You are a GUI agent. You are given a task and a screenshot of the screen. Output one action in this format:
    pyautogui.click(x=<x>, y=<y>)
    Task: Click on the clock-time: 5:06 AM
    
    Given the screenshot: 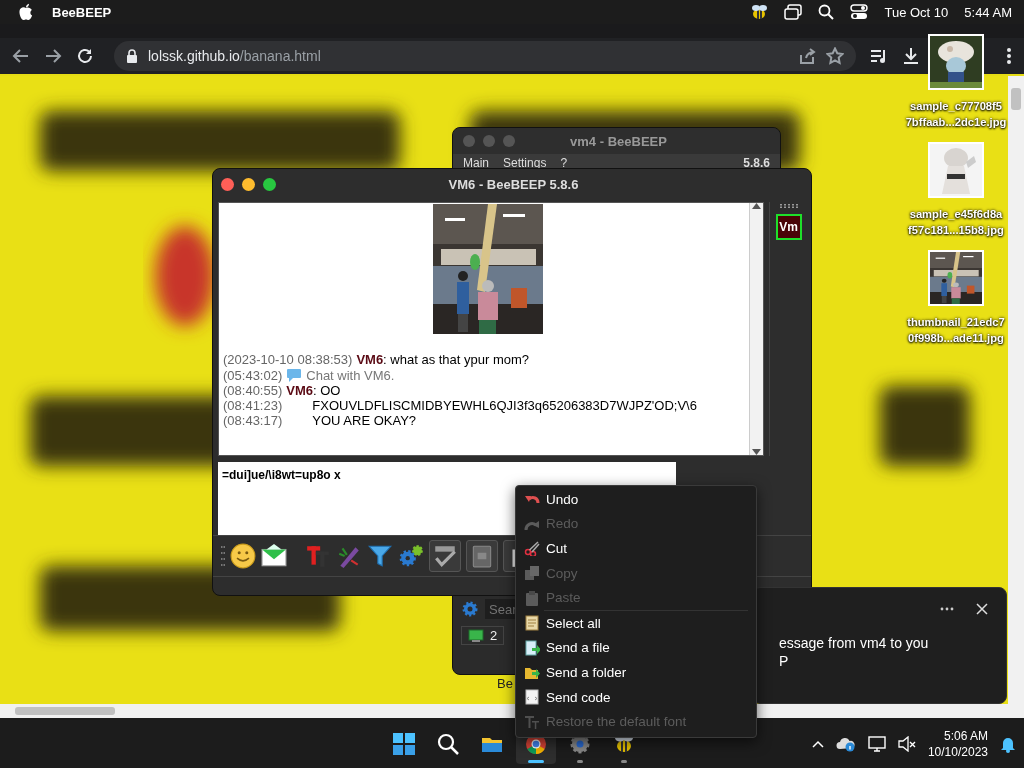 What is the action you would take?
    pyautogui.click(x=965, y=736)
    